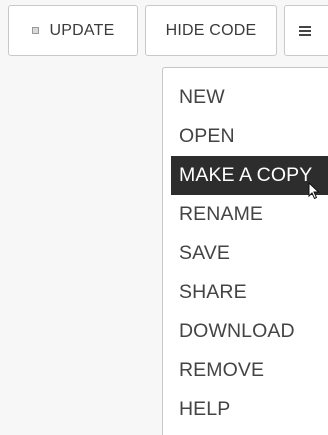 This screenshot has height=435, width=328. What do you see at coordinates (35, 30) in the screenshot?
I see `square-icon` at bounding box center [35, 30].